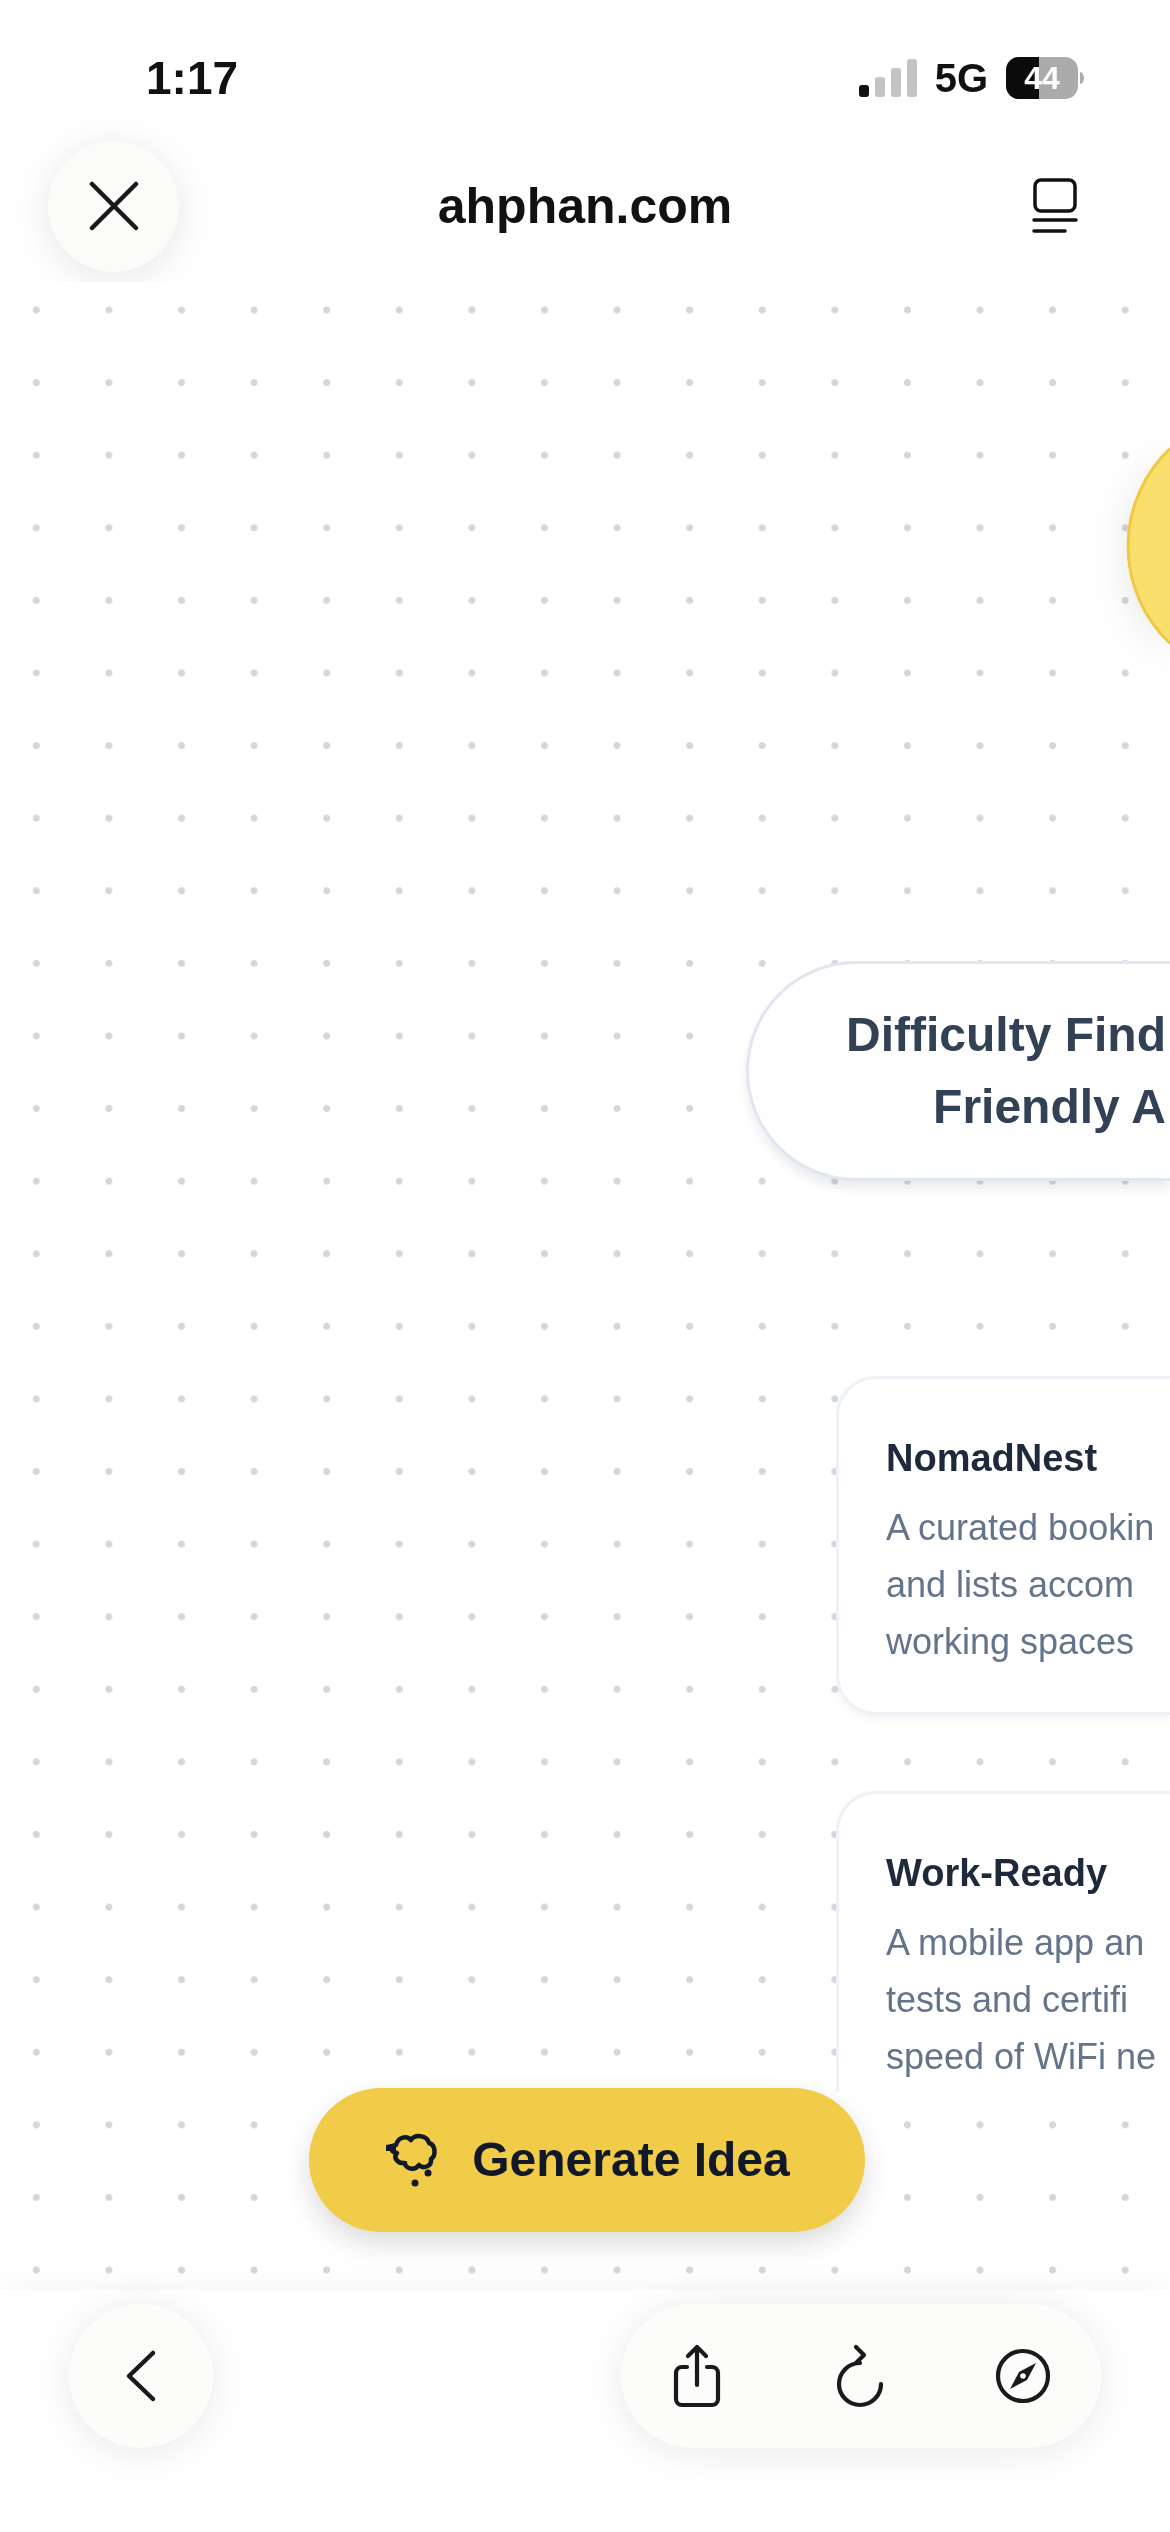 This screenshot has height=2532, width=1170. What do you see at coordinates (141, 2376) in the screenshot?
I see `back-chevron-icon` at bounding box center [141, 2376].